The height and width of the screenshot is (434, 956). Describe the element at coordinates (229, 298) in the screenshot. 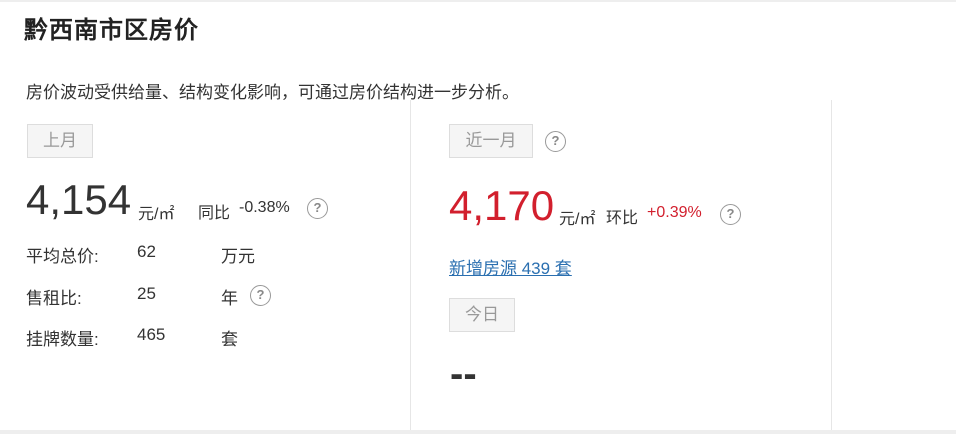

I see `sale-rent-ratio-unit: 年` at that location.